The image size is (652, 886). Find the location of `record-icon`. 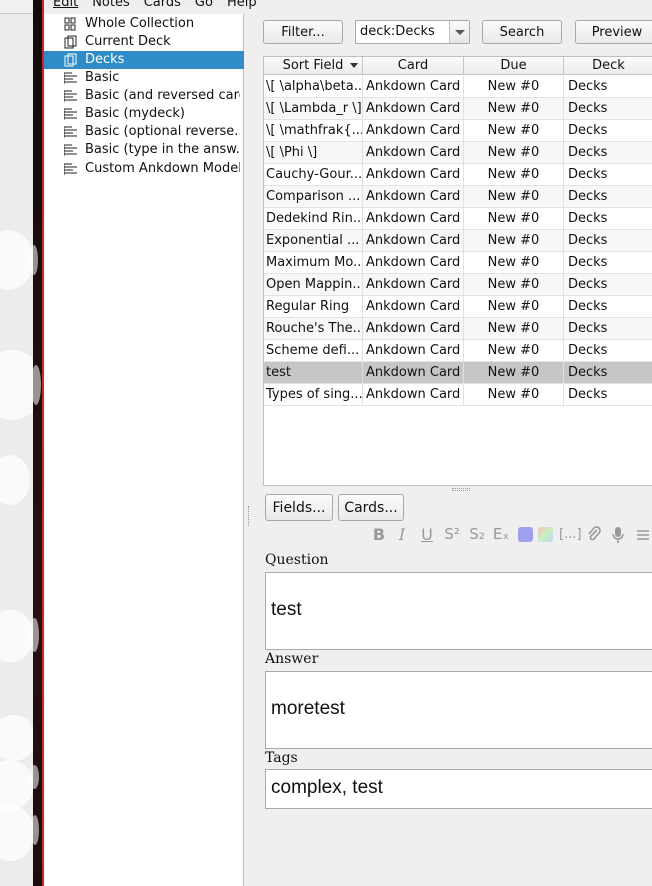

record-icon is located at coordinates (618, 535).